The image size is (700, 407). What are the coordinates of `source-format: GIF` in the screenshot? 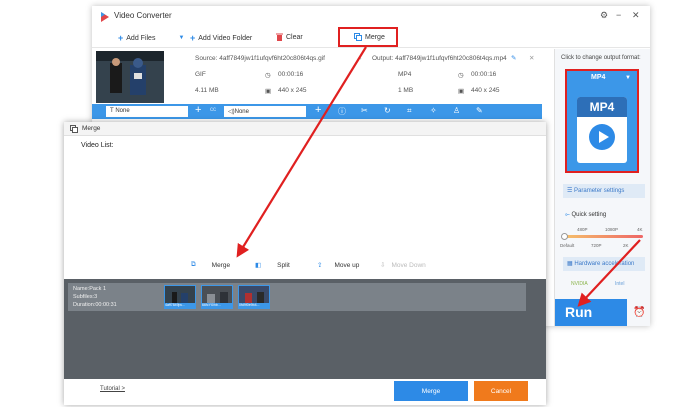 It's located at (200, 74).